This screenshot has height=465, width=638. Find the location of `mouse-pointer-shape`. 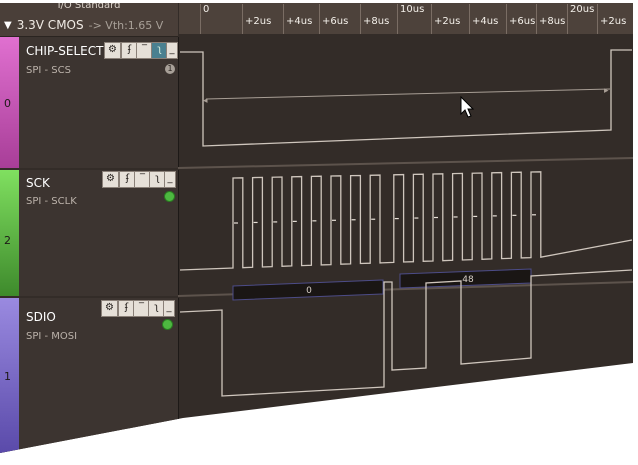

mouse-pointer-shape is located at coordinates (467, 107).